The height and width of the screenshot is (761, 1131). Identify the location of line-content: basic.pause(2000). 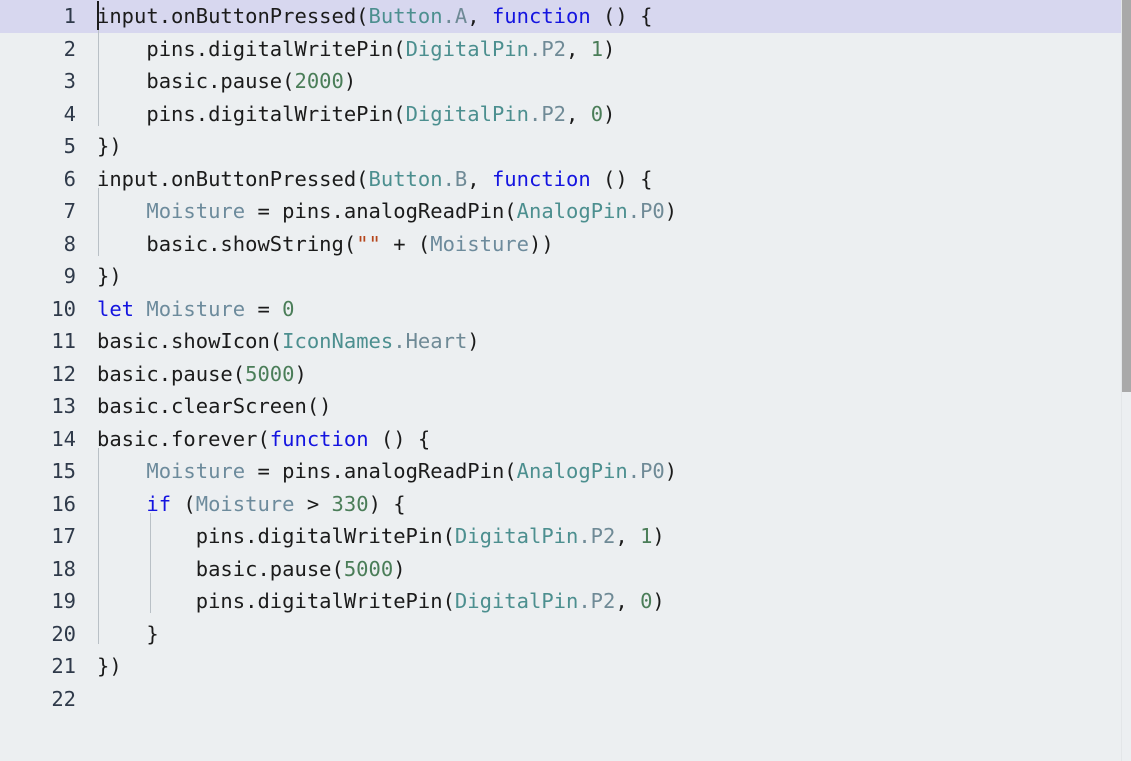
(226, 81).